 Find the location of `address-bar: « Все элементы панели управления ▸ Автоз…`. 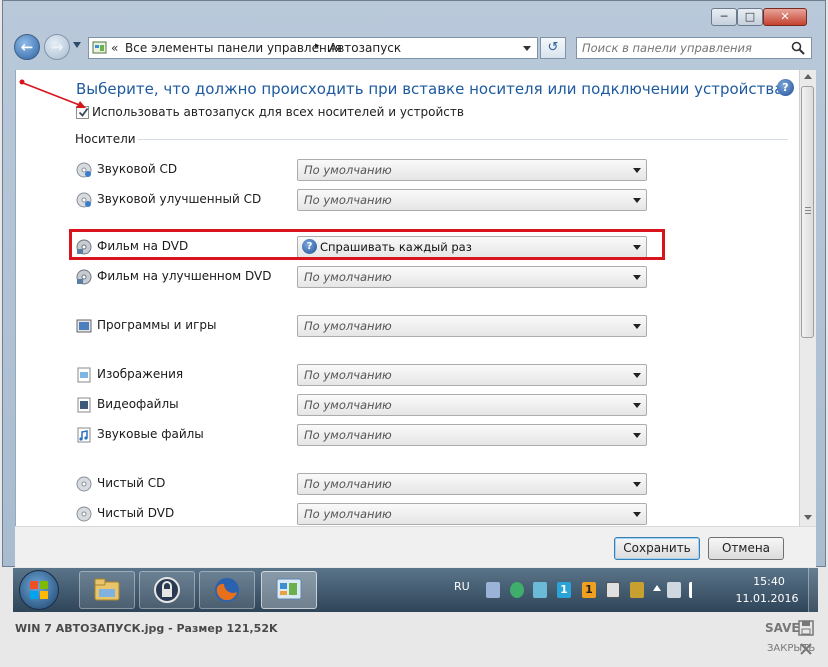

address-bar: « Все элементы панели управления ▸ Автоз… is located at coordinates (313, 48).